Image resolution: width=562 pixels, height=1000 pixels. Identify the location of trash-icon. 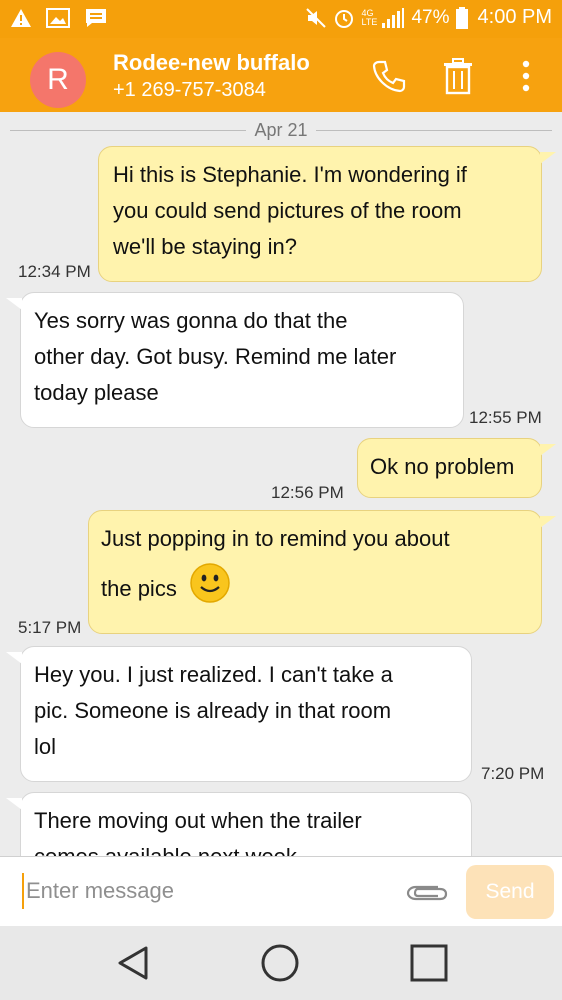
(458, 76).